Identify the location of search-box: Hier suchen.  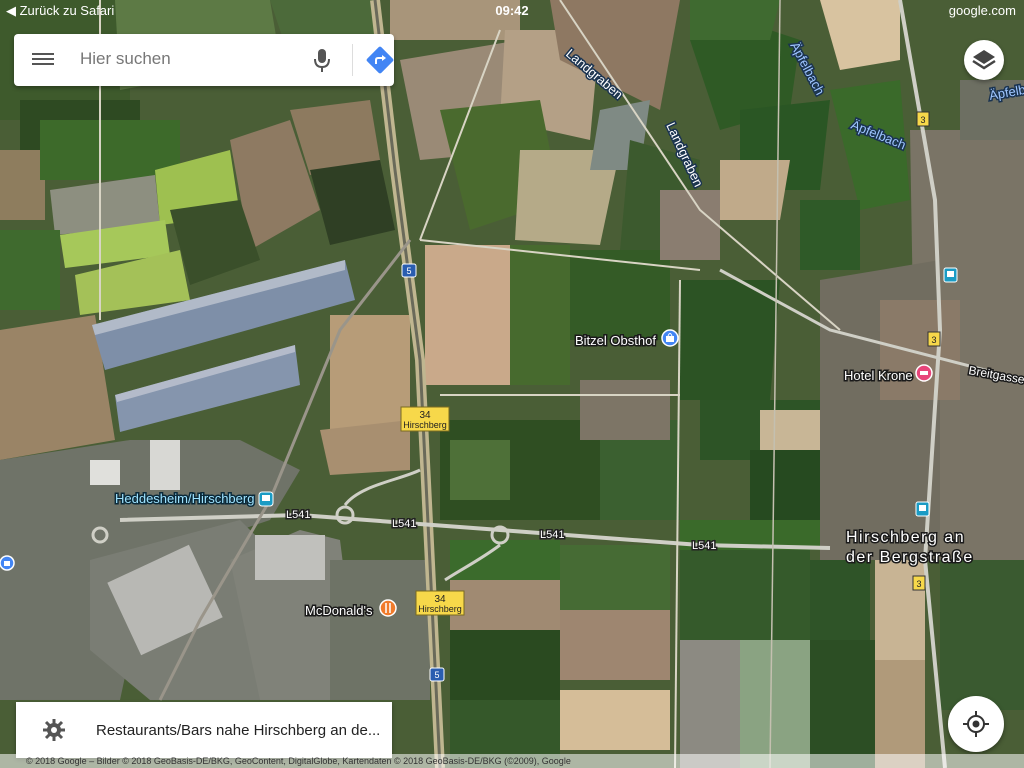
(204, 60).